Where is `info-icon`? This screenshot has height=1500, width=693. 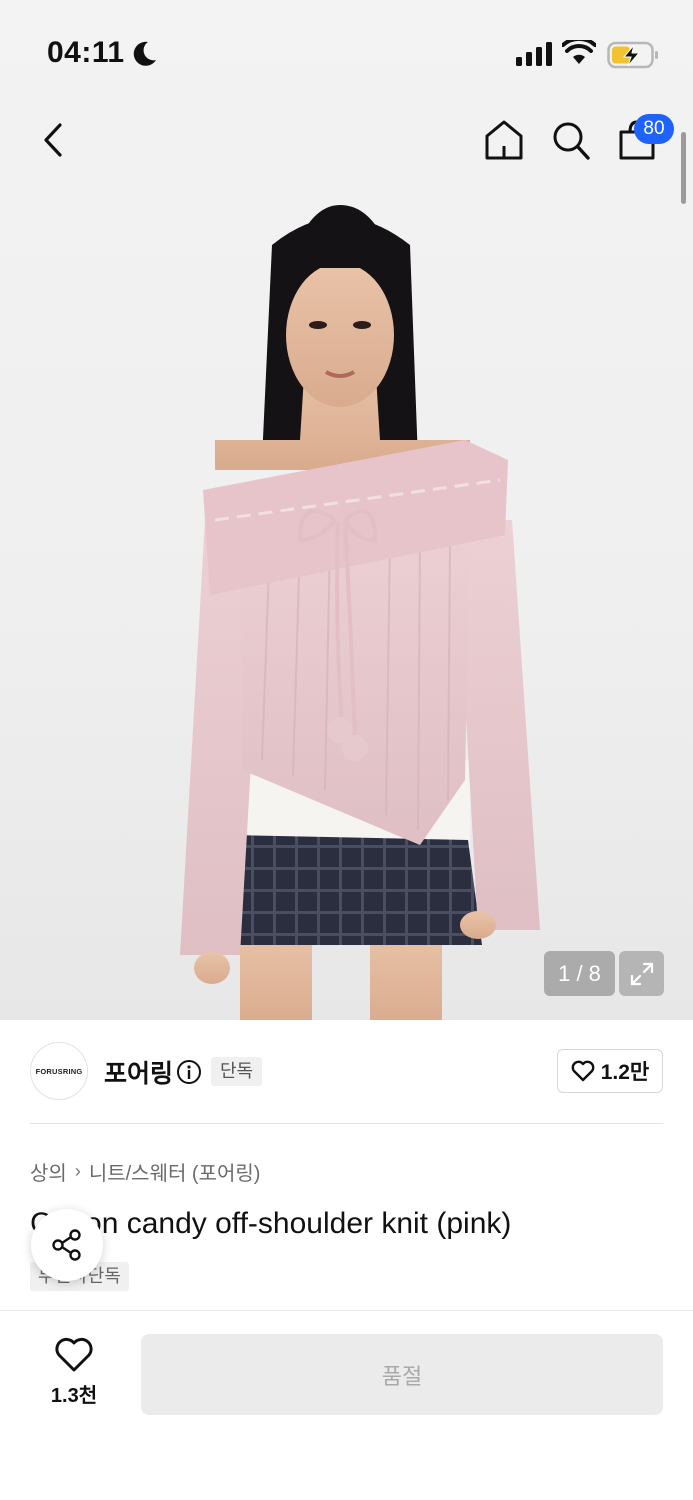
info-icon is located at coordinates (189, 1072).